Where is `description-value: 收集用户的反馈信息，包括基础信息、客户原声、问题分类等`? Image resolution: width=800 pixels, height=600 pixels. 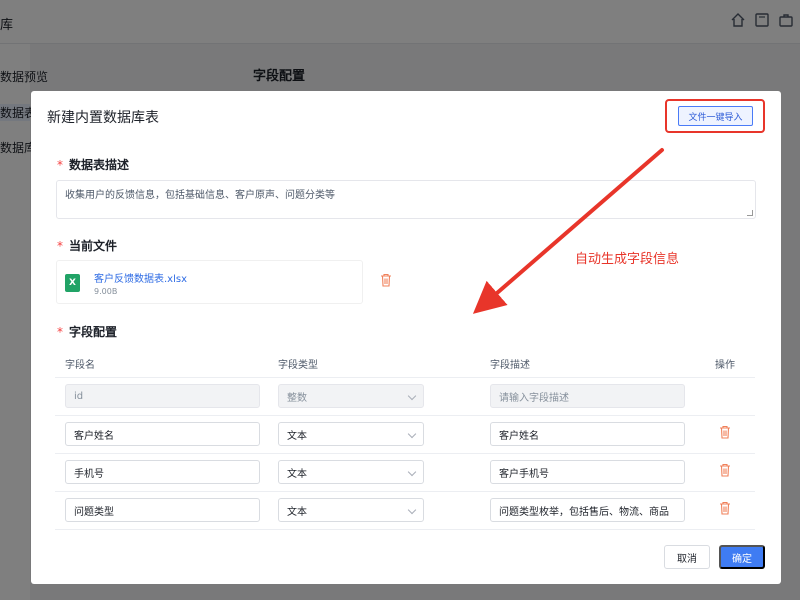 description-value: 收集用户的反馈信息，包括基础信息、客户原声、问题分类等 is located at coordinates (200, 195).